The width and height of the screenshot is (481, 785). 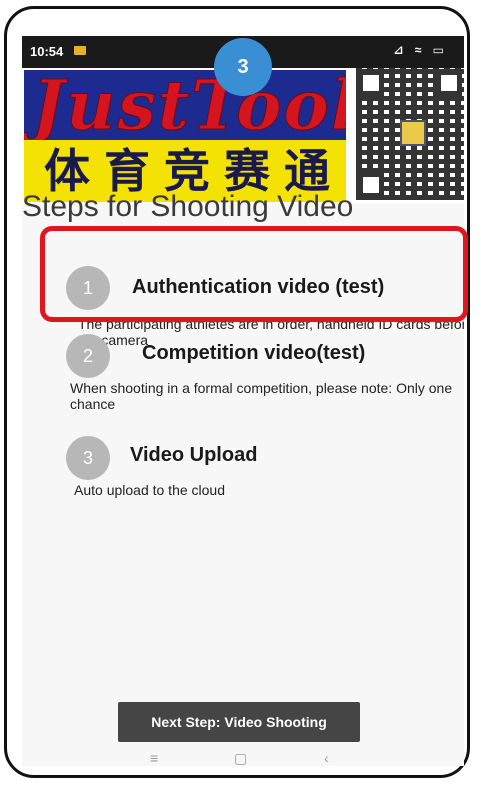 What do you see at coordinates (188, 206) in the screenshot?
I see `page-title: Steps for Shooting Video` at bounding box center [188, 206].